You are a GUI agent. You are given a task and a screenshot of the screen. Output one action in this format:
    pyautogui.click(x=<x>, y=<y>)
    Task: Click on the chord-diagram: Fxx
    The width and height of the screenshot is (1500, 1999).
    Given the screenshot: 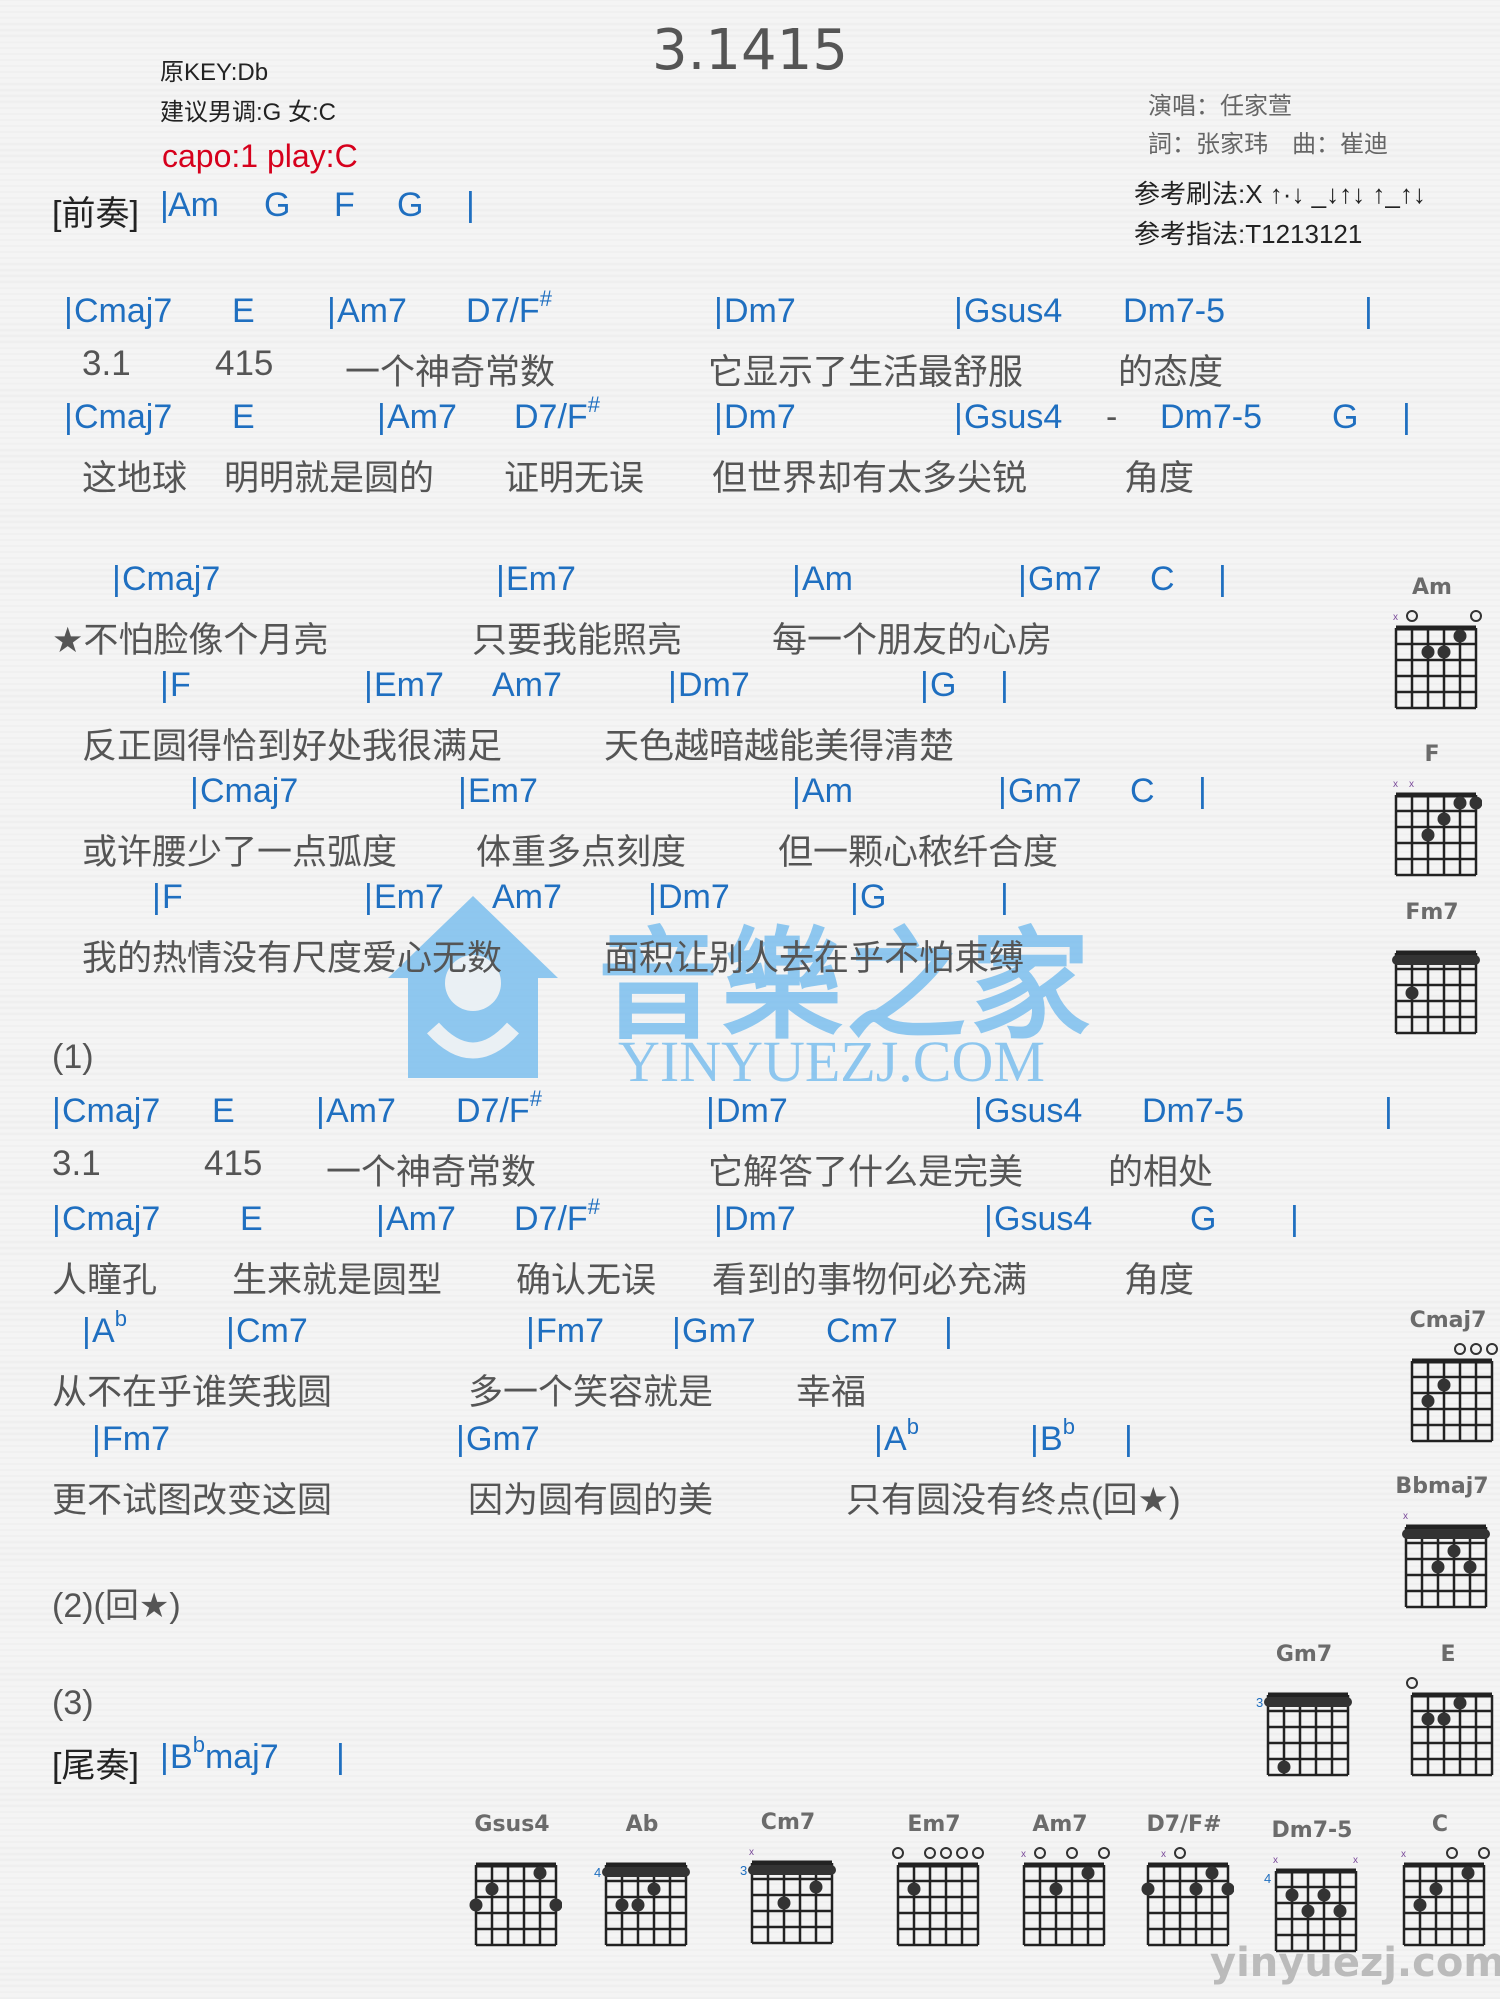 What is the action you would take?
    pyautogui.click(x=1432, y=812)
    